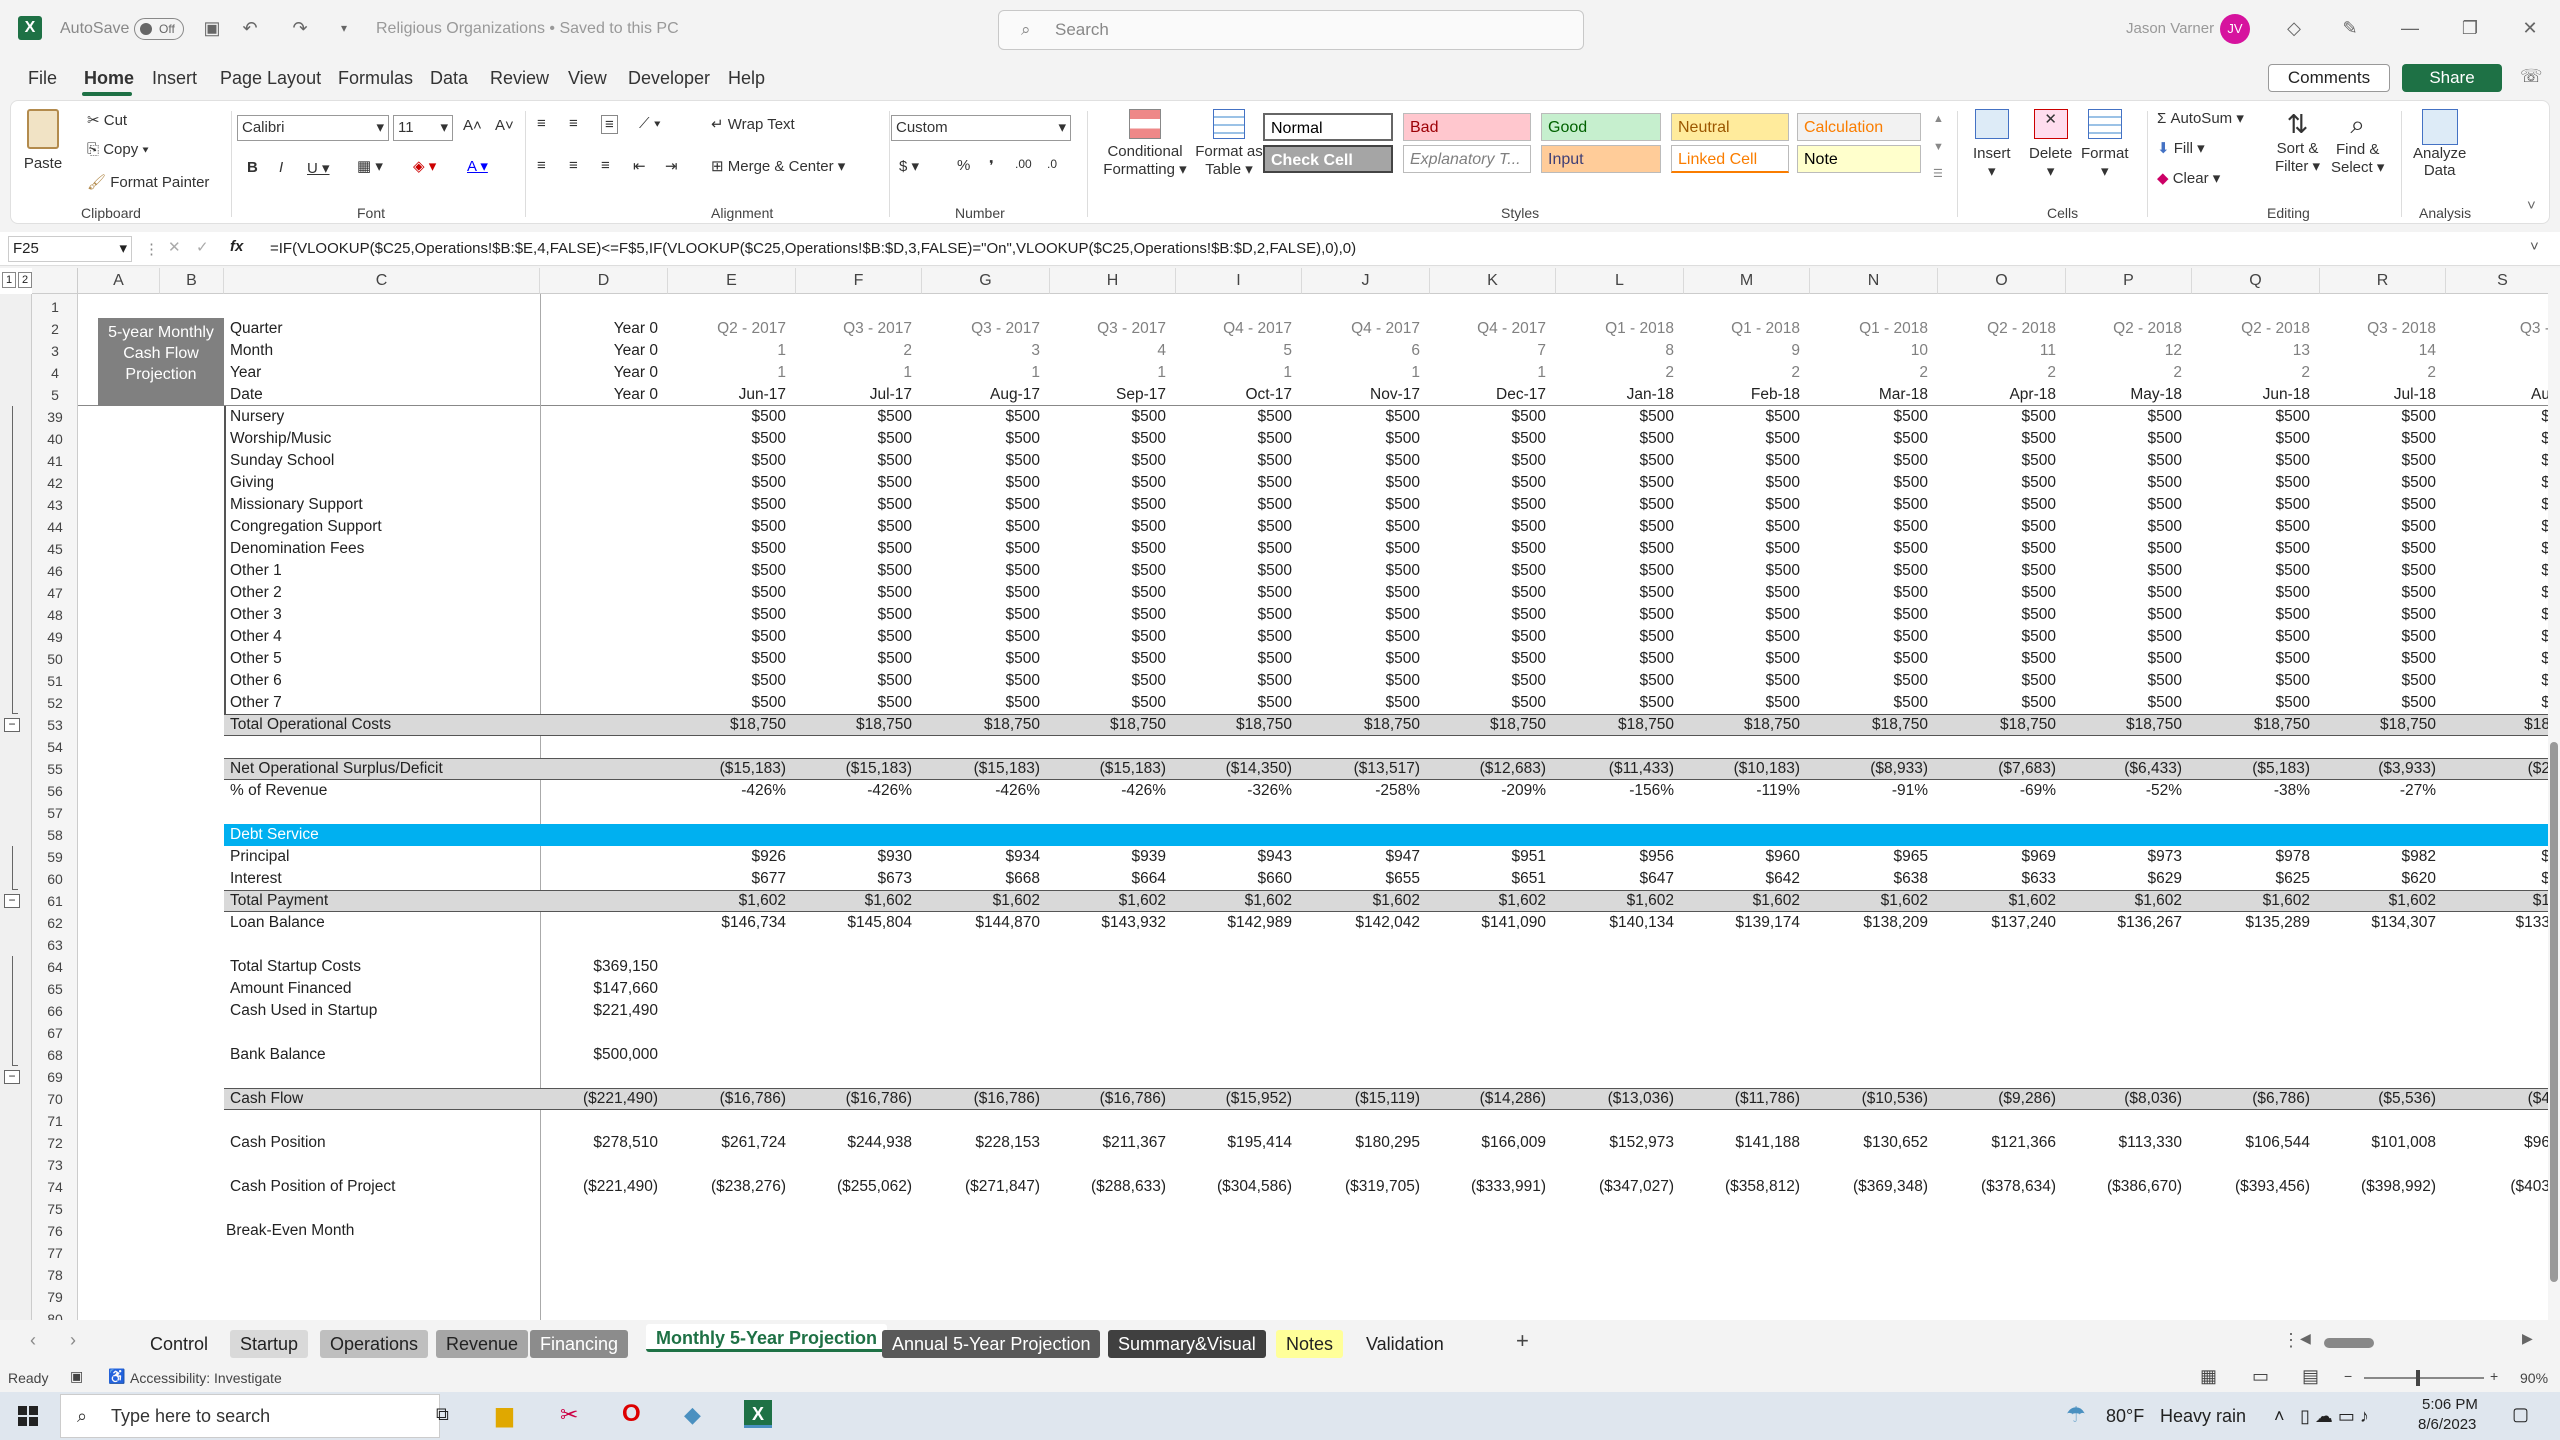  I want to click on pen-icon: ✎, so click(2350, 28).